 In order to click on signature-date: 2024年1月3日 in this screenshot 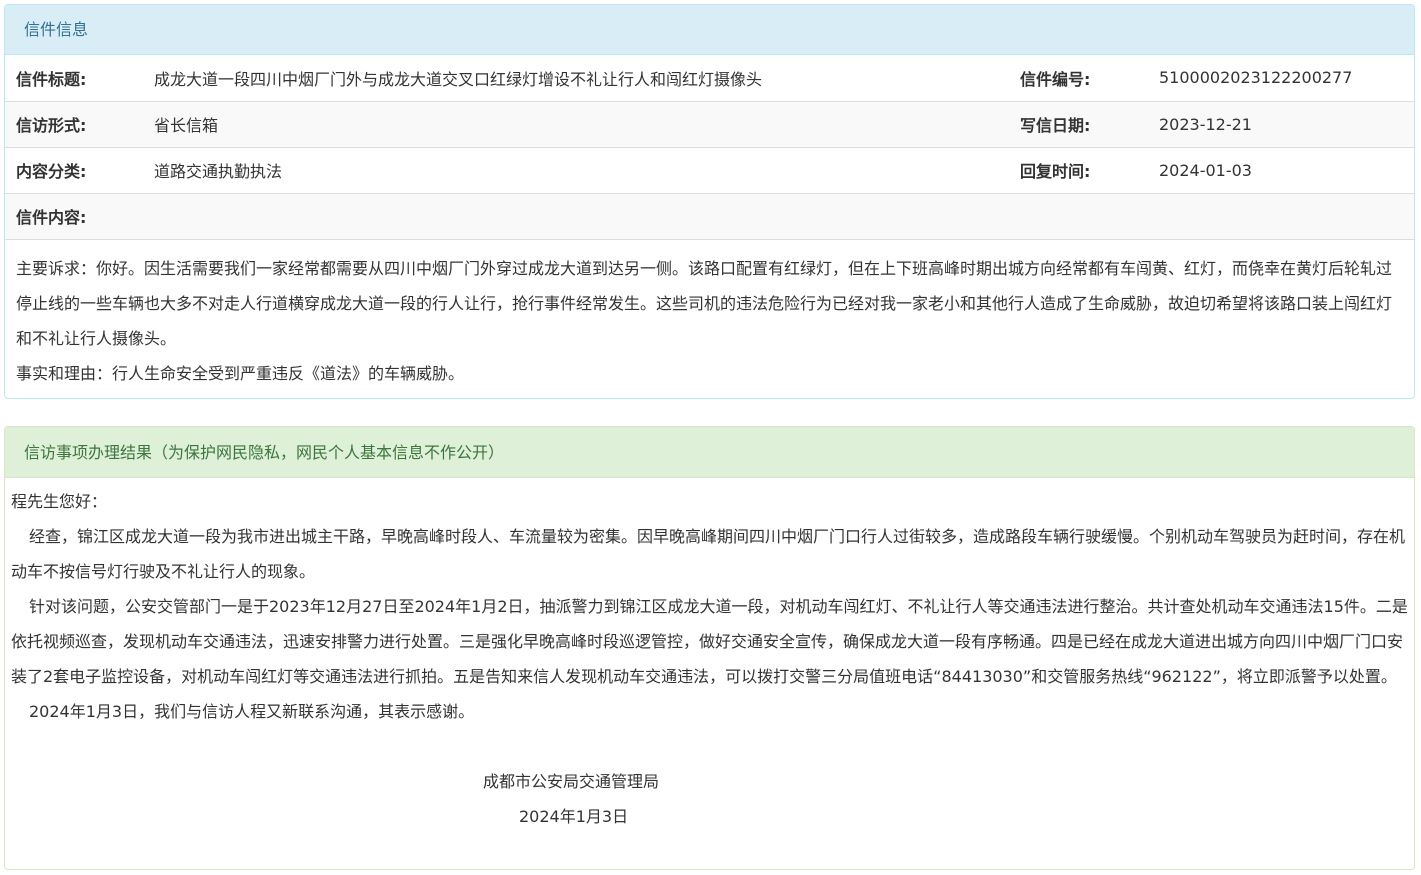, I will do `click(574, 816)`.